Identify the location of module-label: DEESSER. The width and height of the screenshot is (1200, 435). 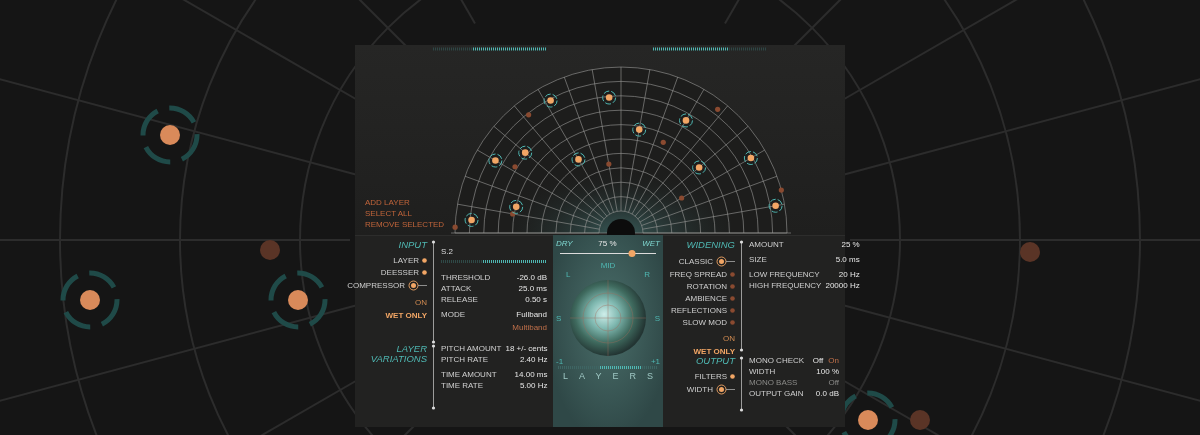
(399, 272).